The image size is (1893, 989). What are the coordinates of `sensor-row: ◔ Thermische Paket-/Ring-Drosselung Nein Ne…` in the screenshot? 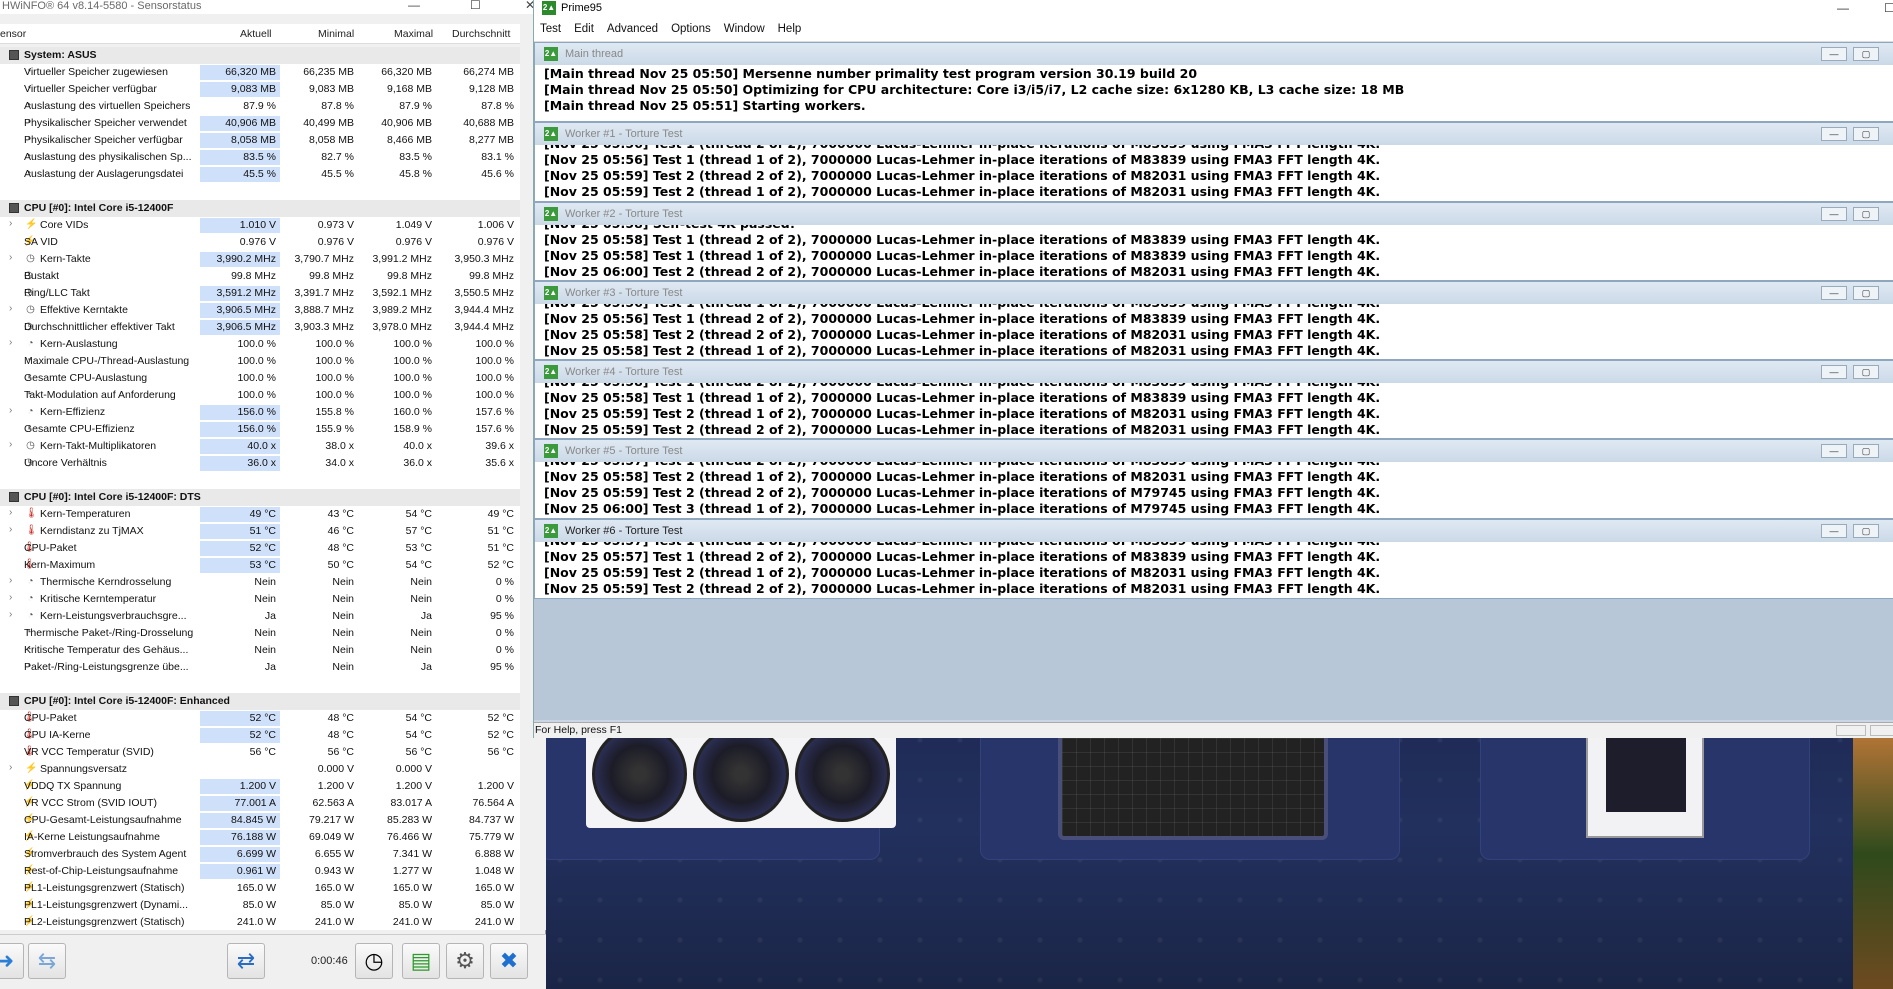 It's located at (260, 633).